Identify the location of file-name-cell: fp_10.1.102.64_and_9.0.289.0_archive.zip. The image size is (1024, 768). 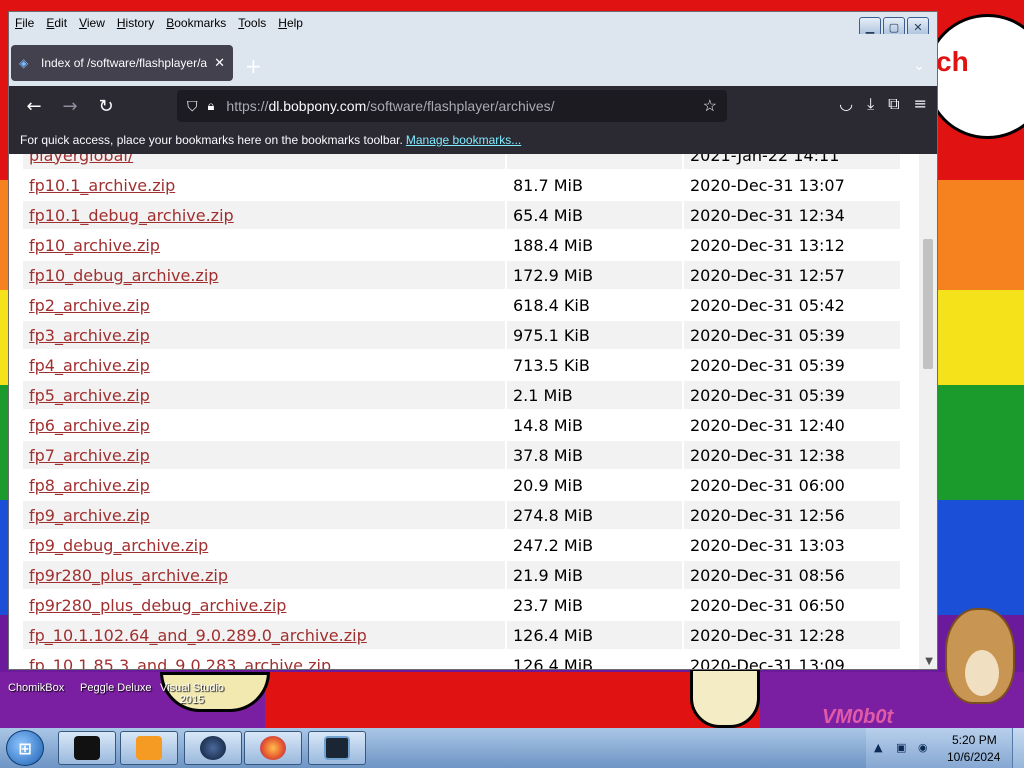
(264, 635).